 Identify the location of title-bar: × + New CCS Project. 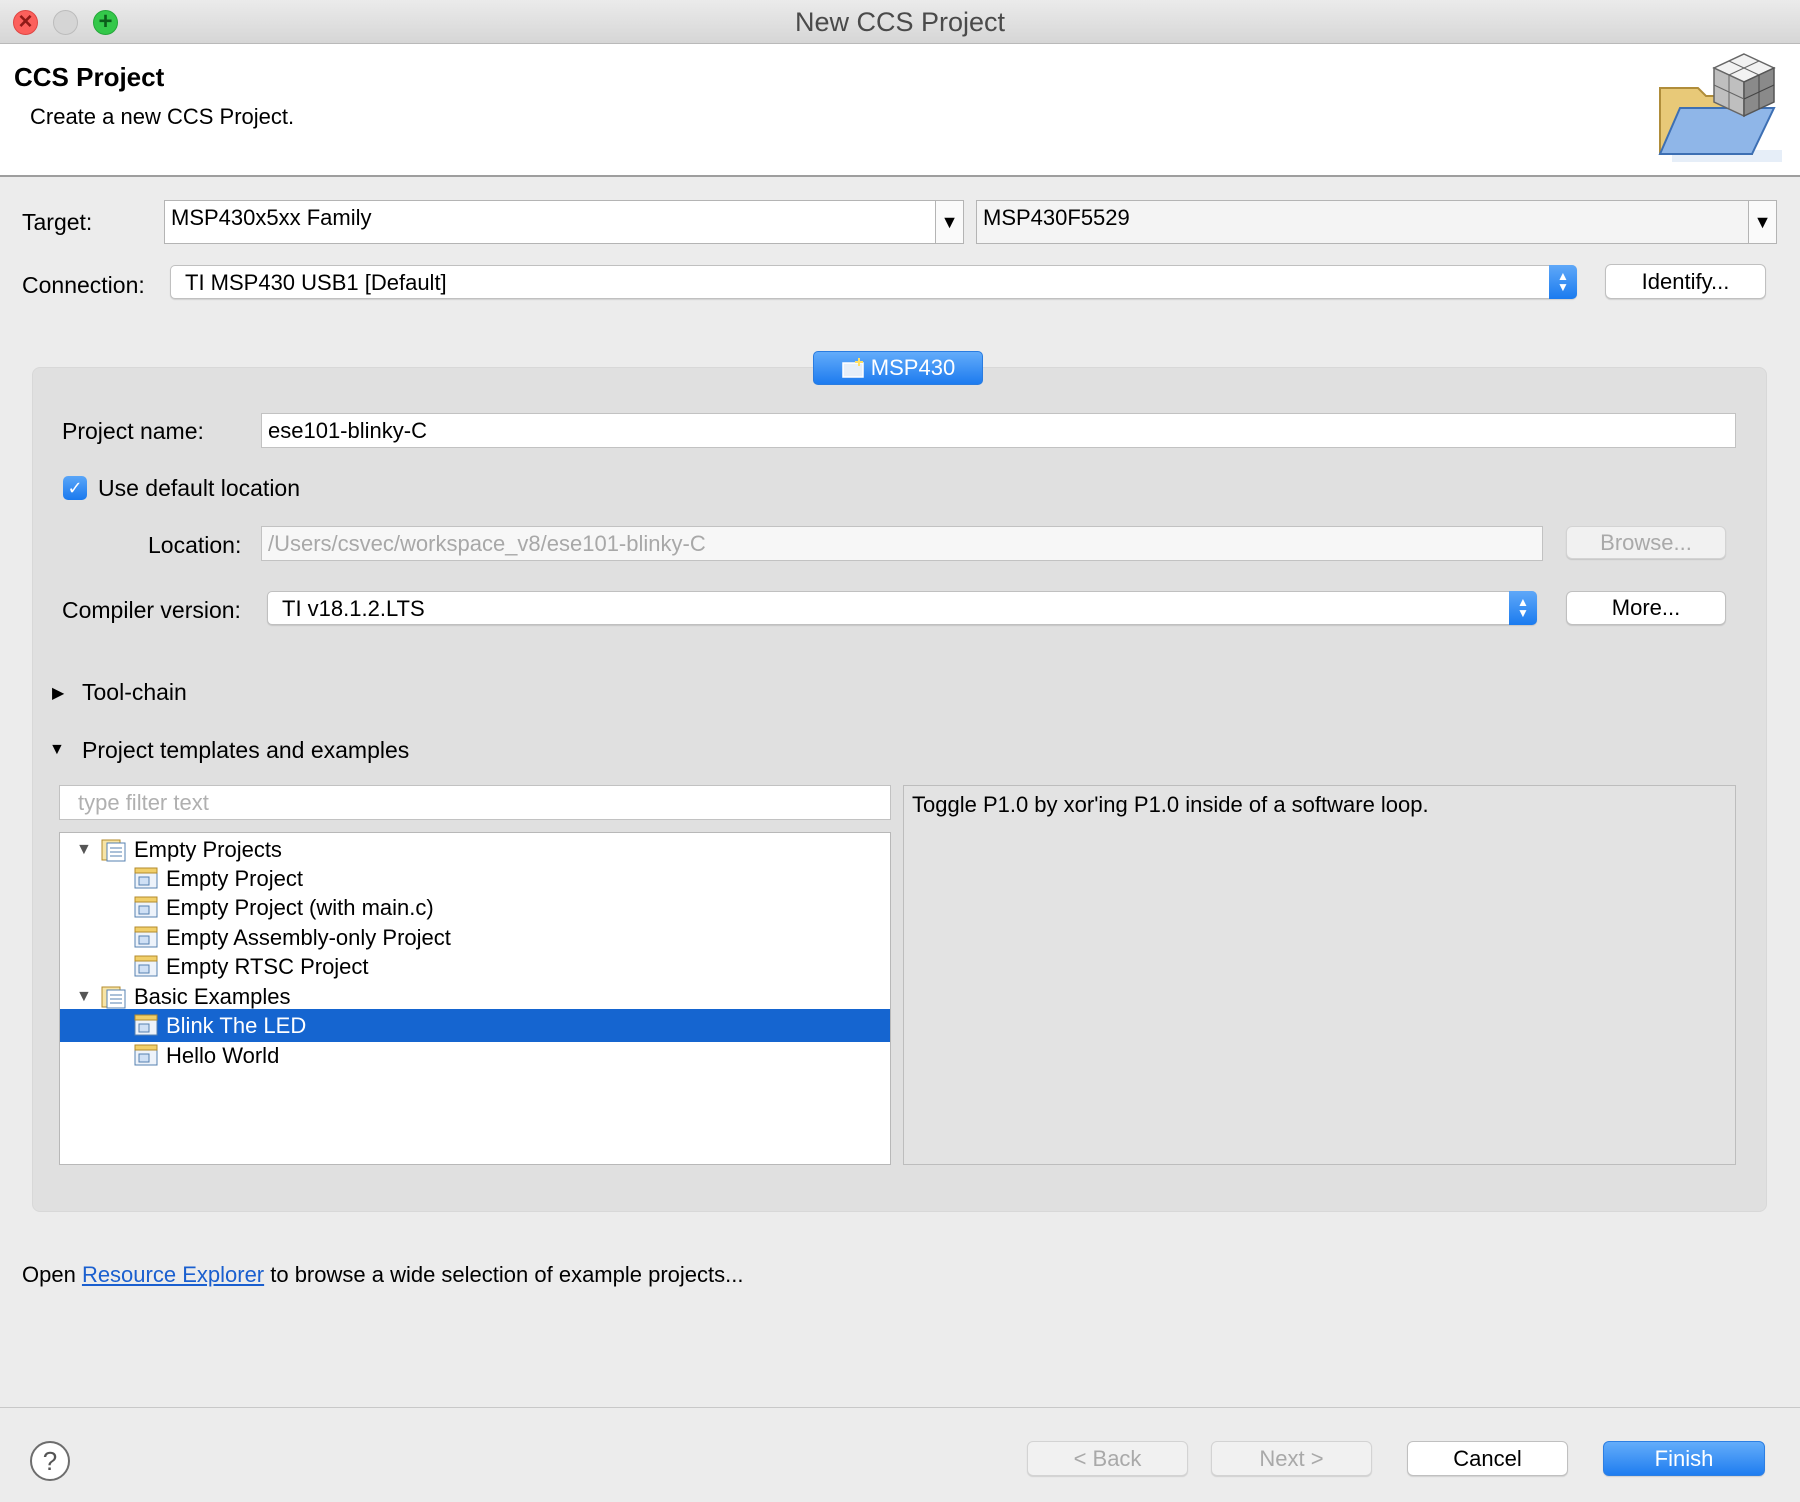
(900, 22).